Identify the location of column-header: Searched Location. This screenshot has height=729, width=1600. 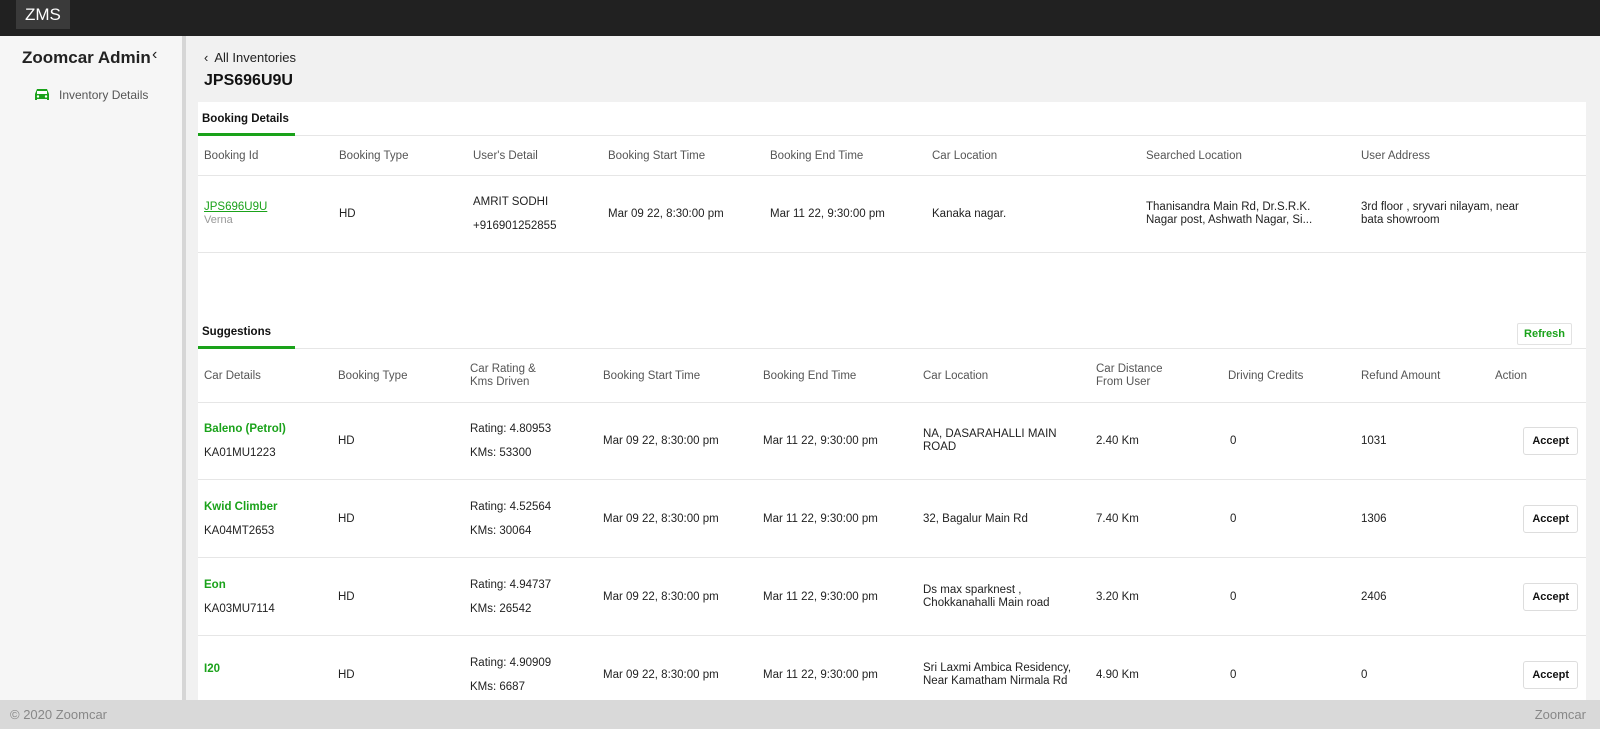
(1194, 155).